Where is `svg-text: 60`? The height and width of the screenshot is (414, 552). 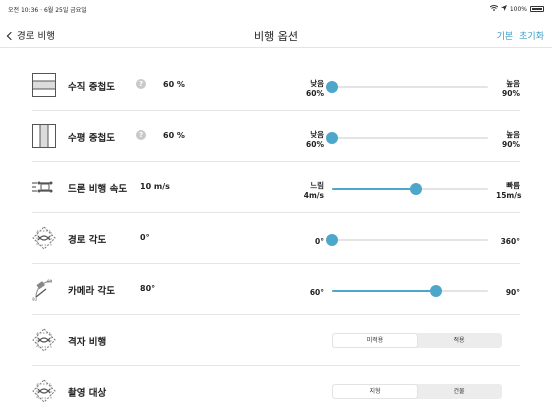 svg-text: 60 is located at coordinates (50, 281).